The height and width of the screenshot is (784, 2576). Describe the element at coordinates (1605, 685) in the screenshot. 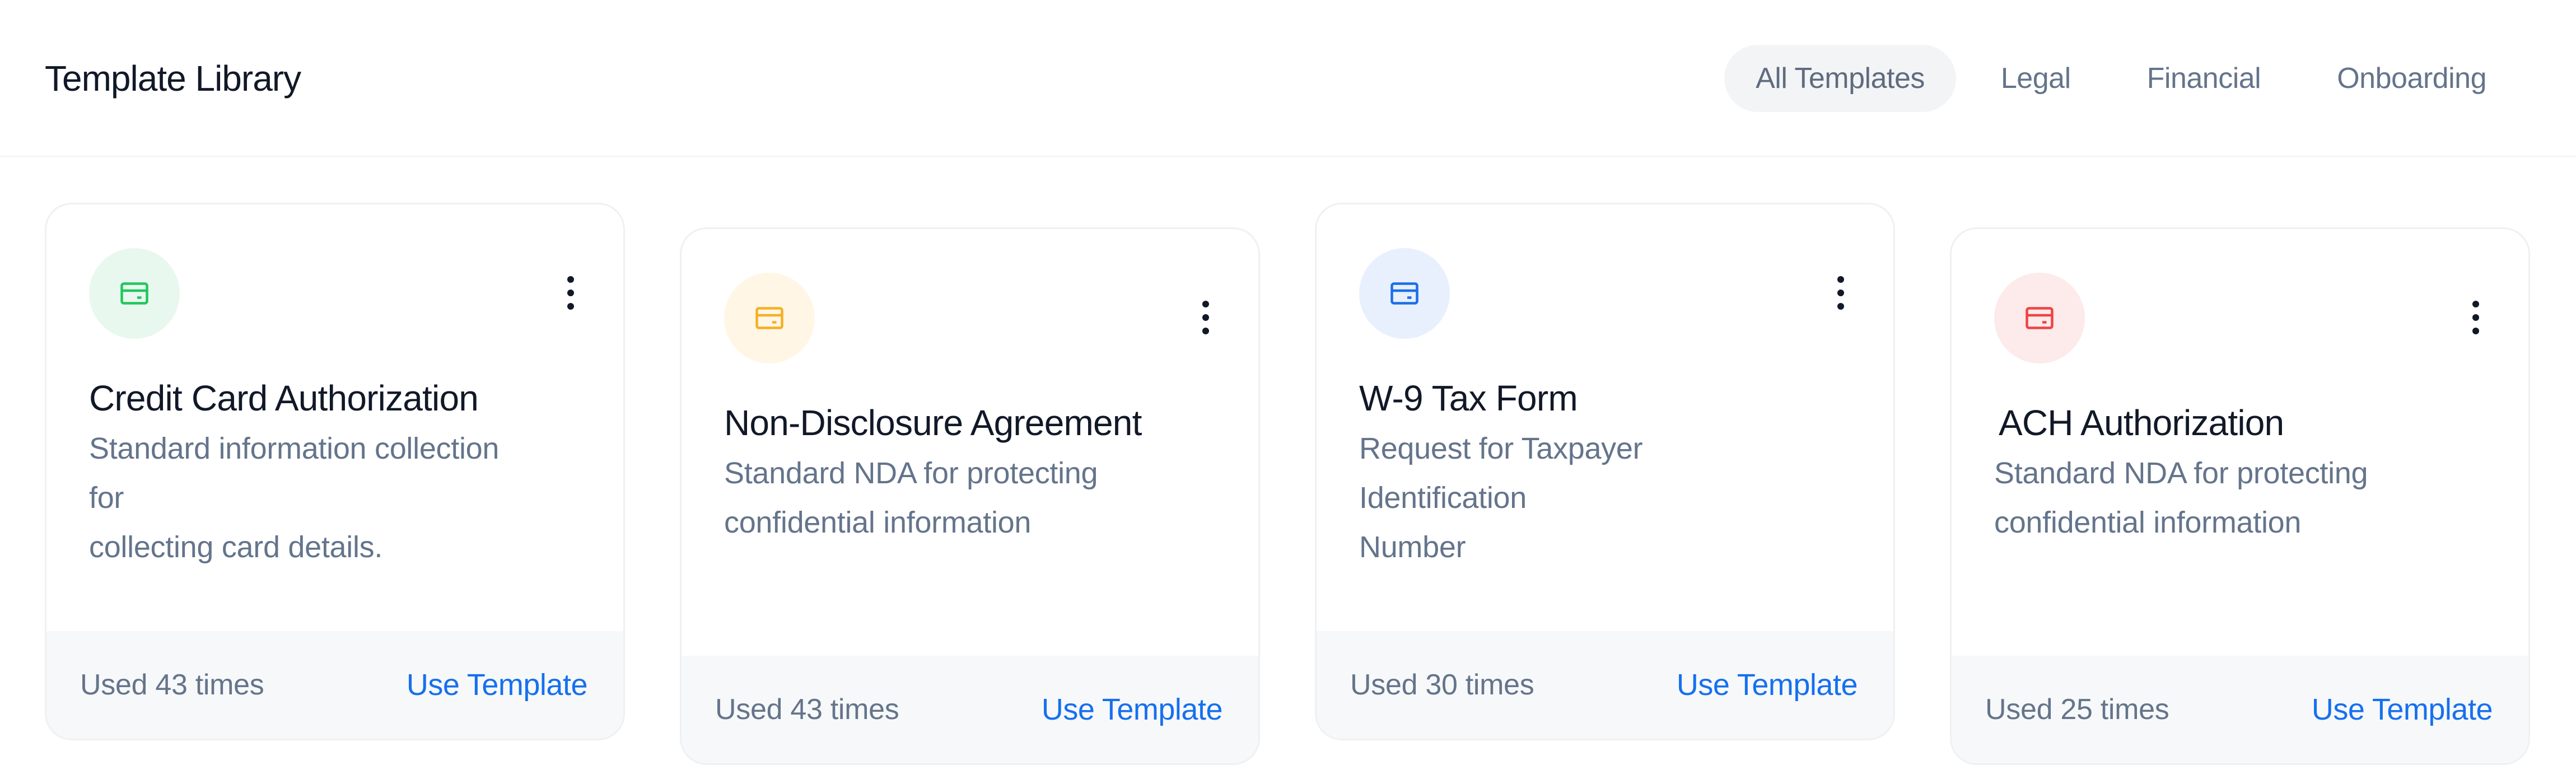

I see `template-card-footer: Used 30 times Use Template` at that location.